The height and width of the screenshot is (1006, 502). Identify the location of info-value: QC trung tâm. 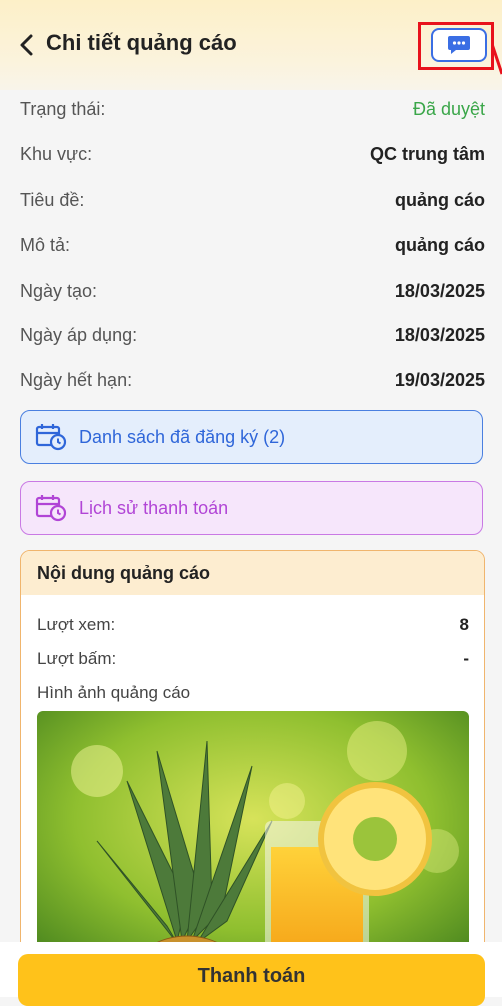
(427, 153).